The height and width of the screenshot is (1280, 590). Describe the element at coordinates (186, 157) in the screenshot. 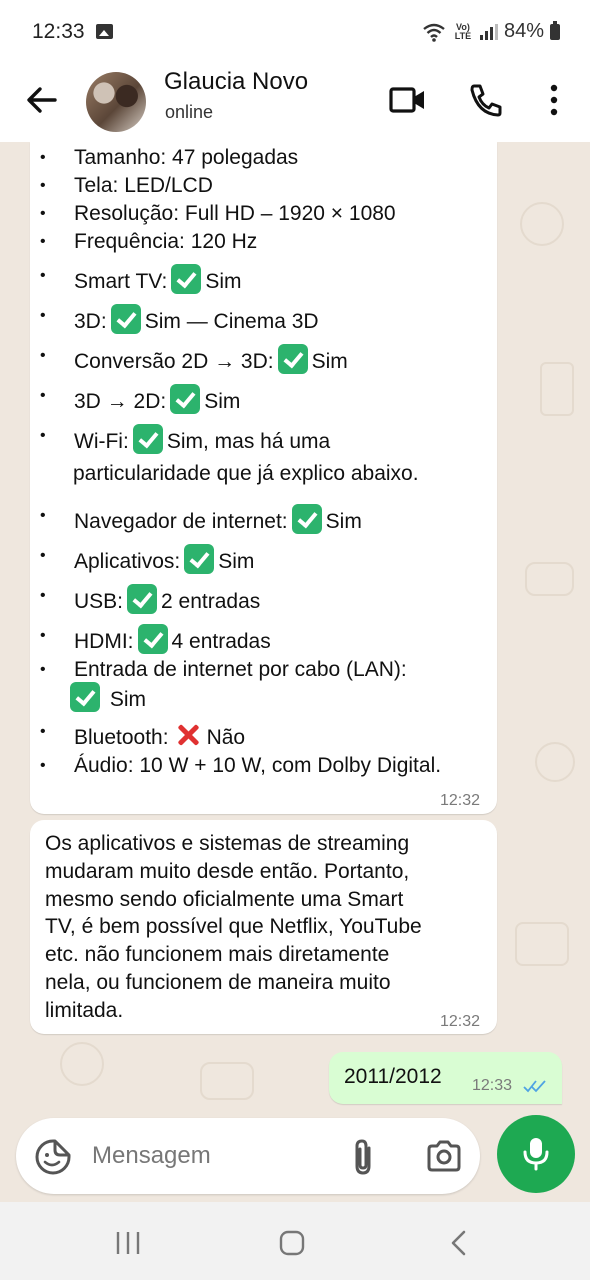

I see `spec-text: Tamanho: 47 polegadas` at that location.